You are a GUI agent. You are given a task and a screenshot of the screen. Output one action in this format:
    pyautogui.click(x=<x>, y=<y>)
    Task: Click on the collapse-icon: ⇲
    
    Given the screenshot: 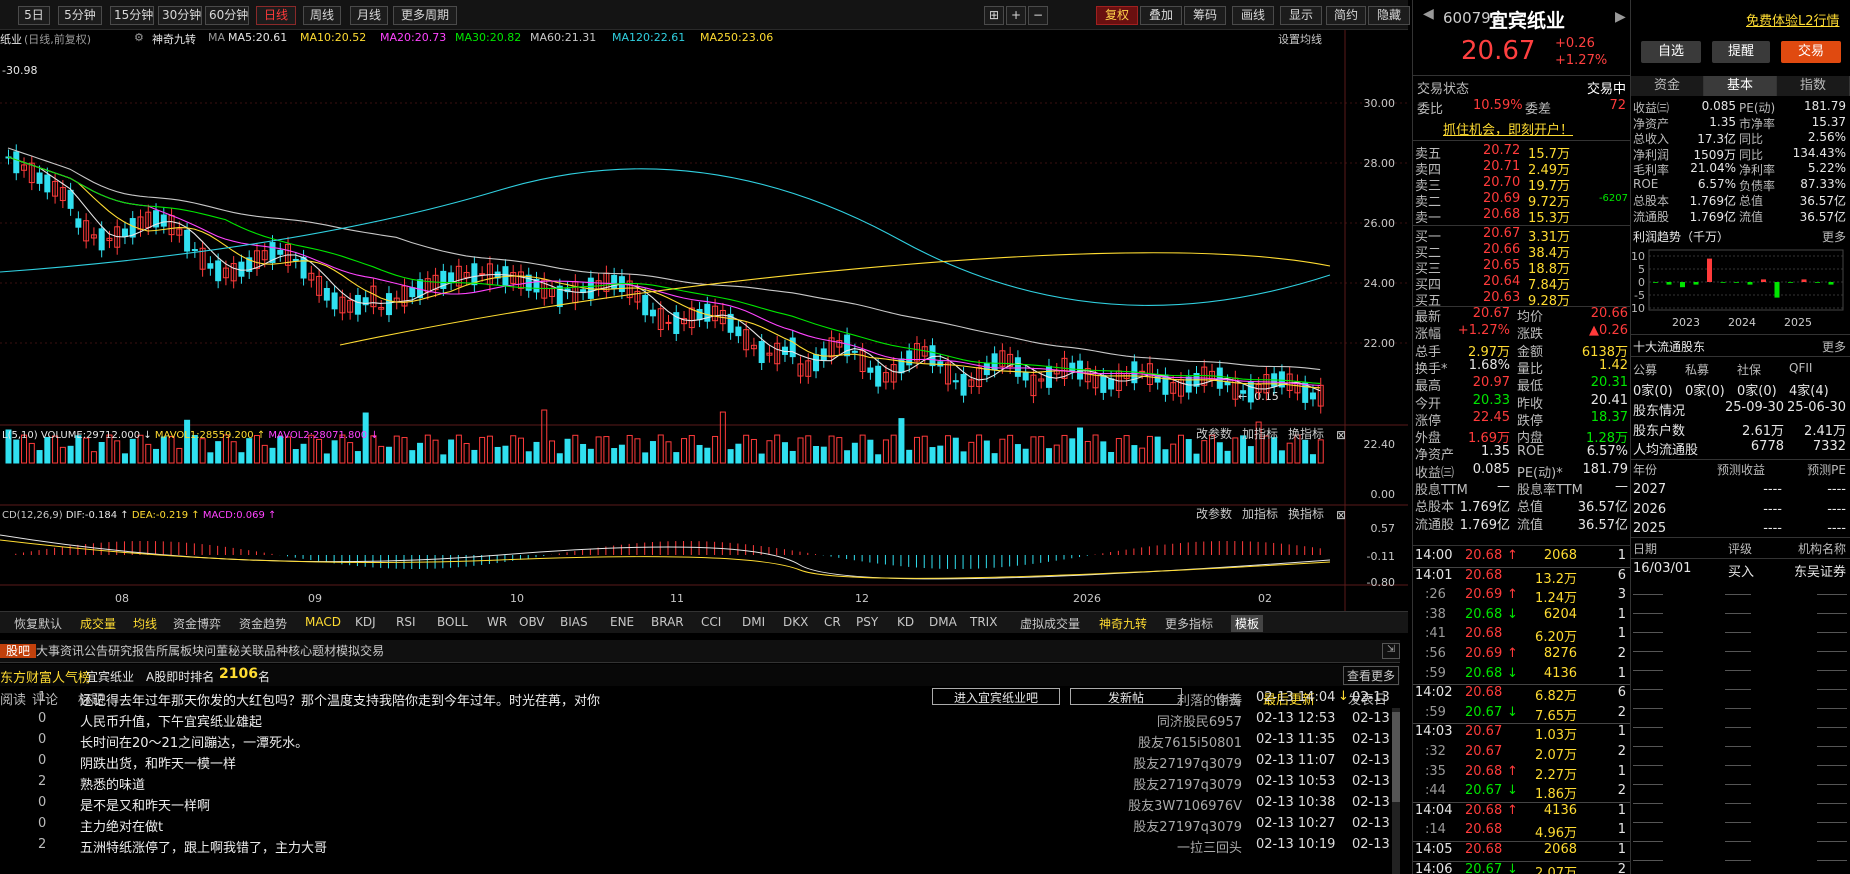 What is the action you would take?
    pyautogui.click(x=1391, y=651)
    